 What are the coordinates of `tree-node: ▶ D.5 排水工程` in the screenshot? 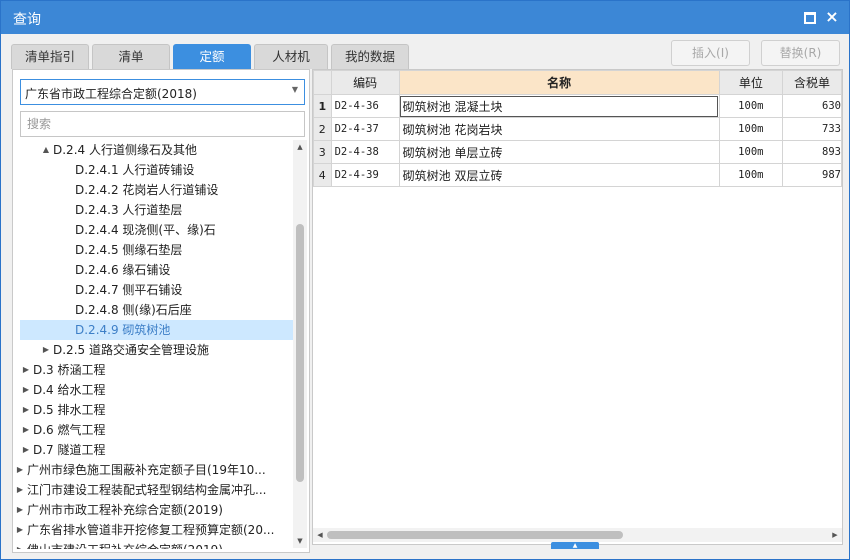 It's located at (156, 410).